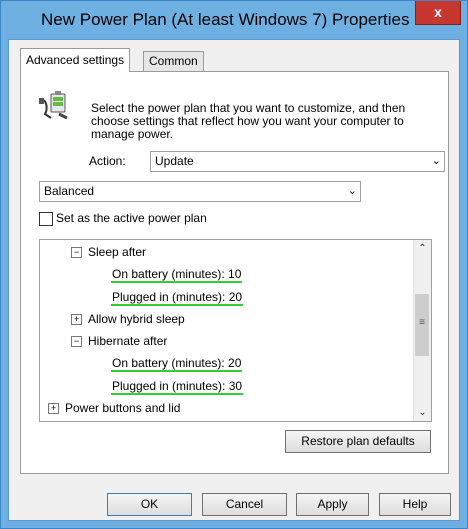 The width and height of the screenshot is (468, 529). I want to click on tree-item-hybrid-sleep: + Allow hybrid sleep, so click(128, 319).